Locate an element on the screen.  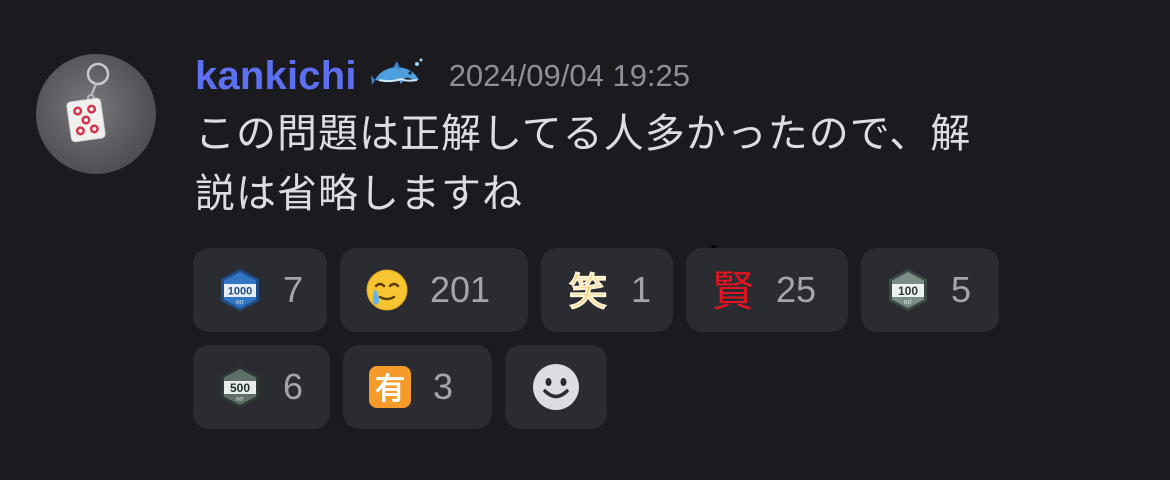
dolphin-icon is located at coordinates (396, 76).